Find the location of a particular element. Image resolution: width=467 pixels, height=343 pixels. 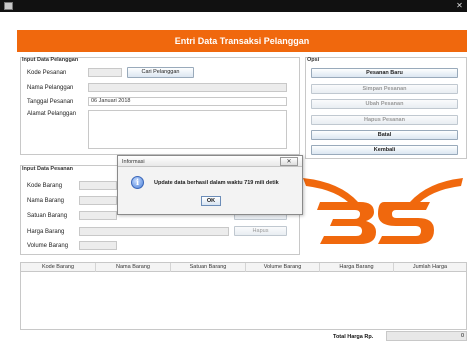

kode-pesanan-label: Kode Pesanan is located at coordinates (47, 73).